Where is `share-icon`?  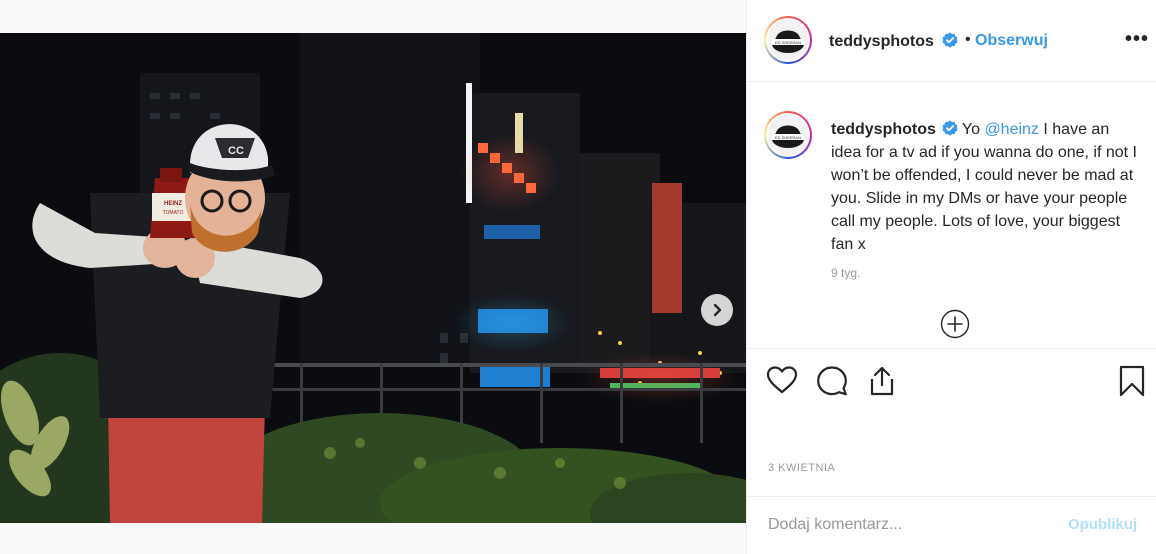
share-icon is located at coordinates (882, 381).